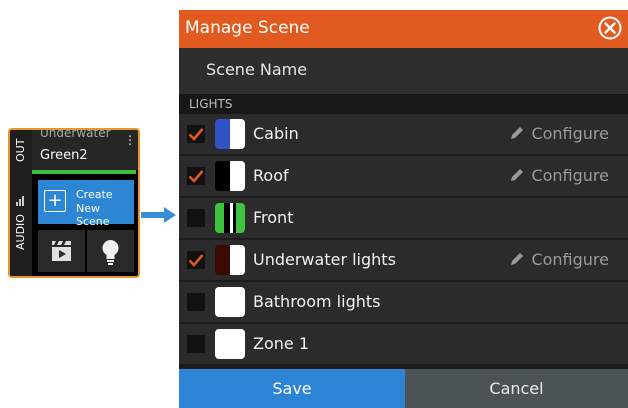 Image resolution: width=628 pixels, height=408 pixels. What do you see at coordinates (55, 201) in the screenshot?
I see `plus-icon: +` at bounding box center [55, 201].